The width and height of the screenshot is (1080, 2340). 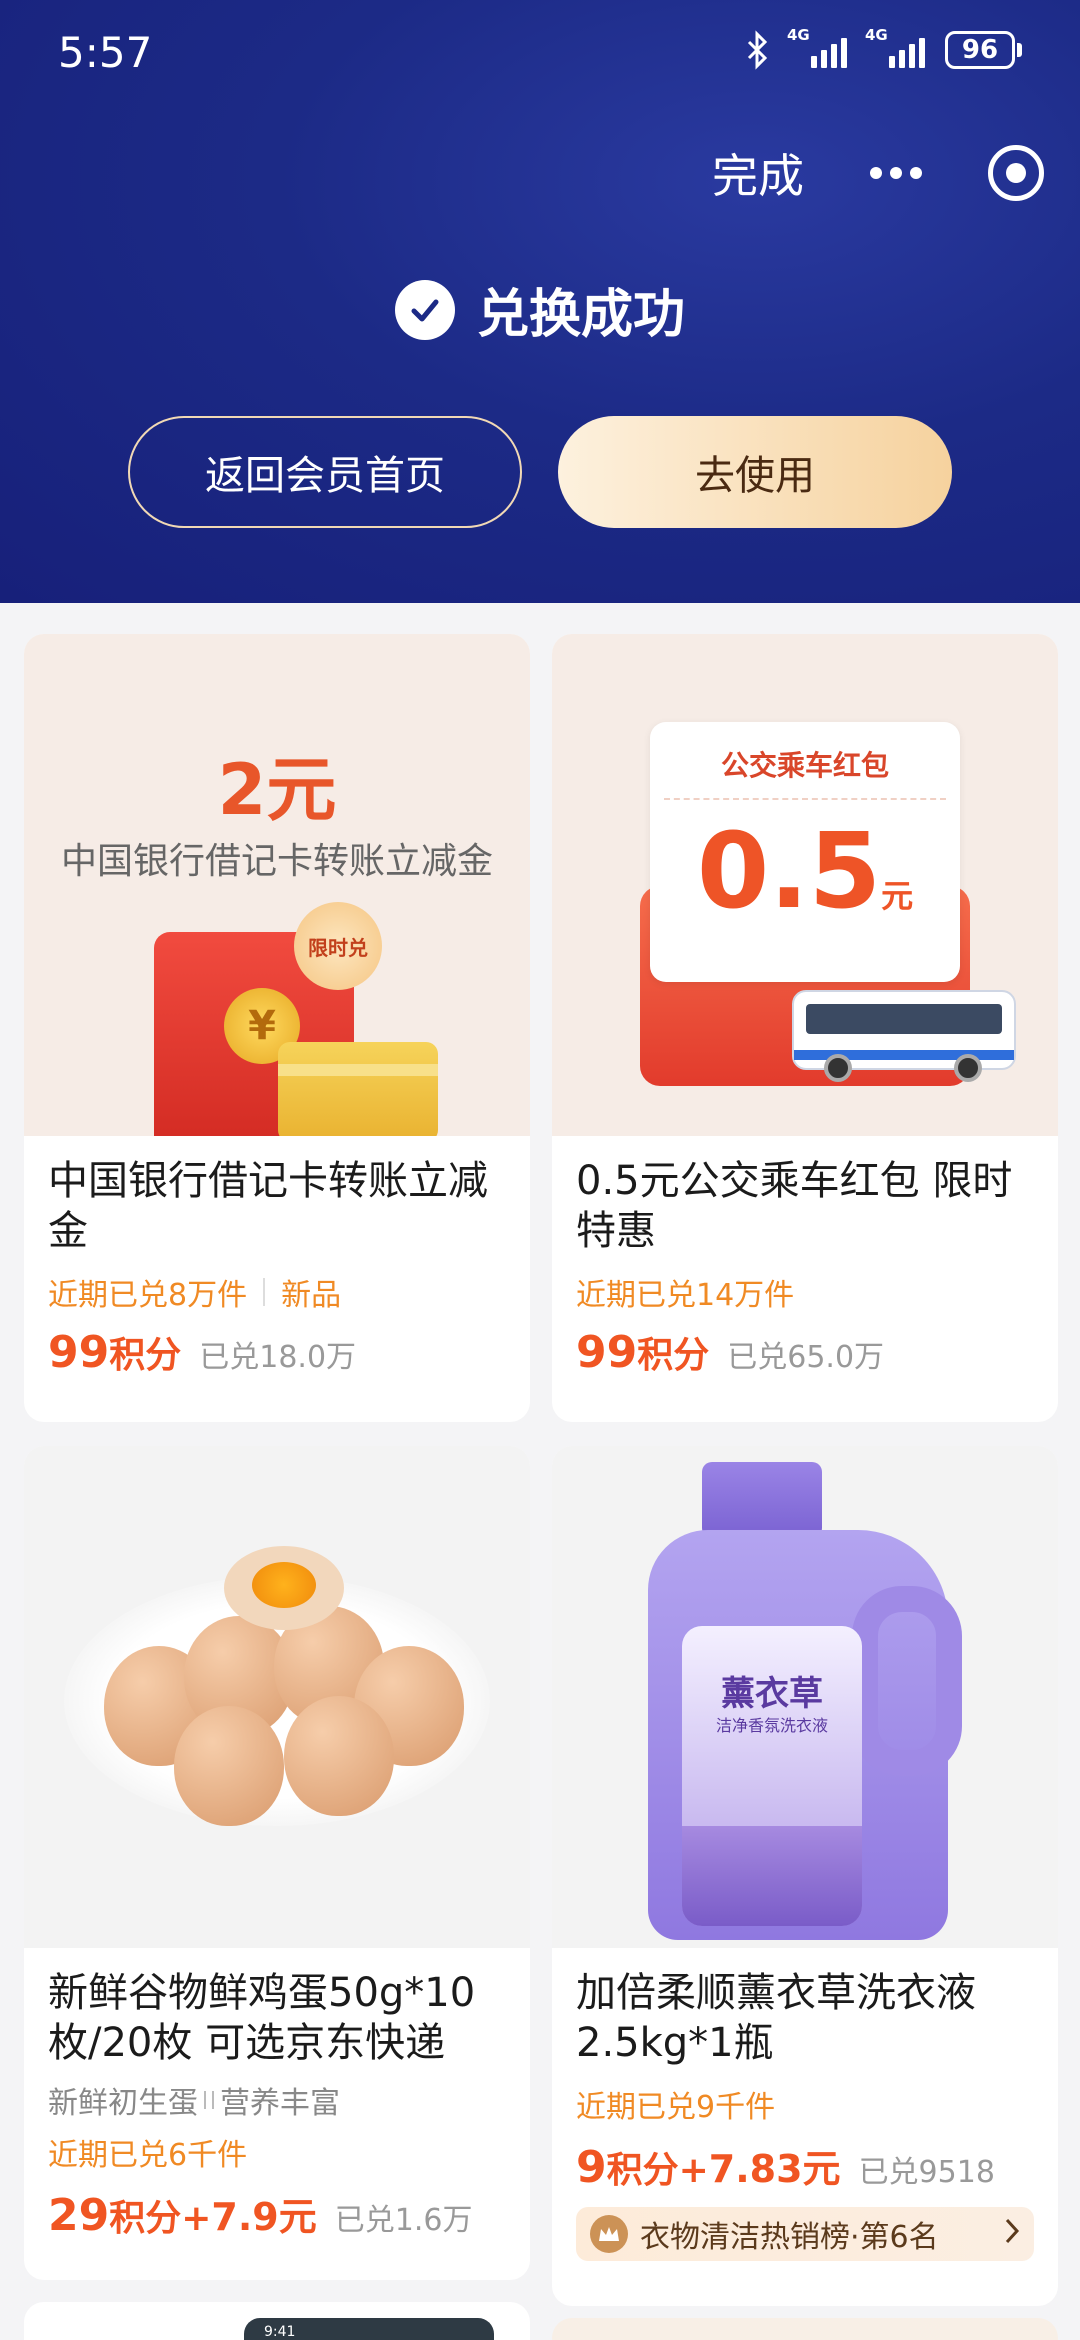 I want to click on thumbnail-time: 9:41, so click(x=280, y=2332).